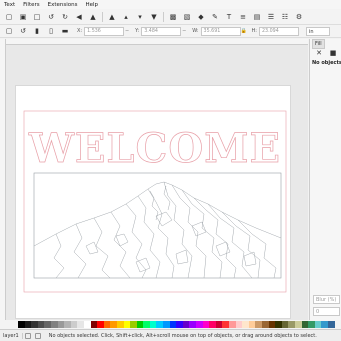  What do you see at coordinates (126, 16) in the screenshot?
I see `raise-icon: ▴` at bounding box center [126, 16].